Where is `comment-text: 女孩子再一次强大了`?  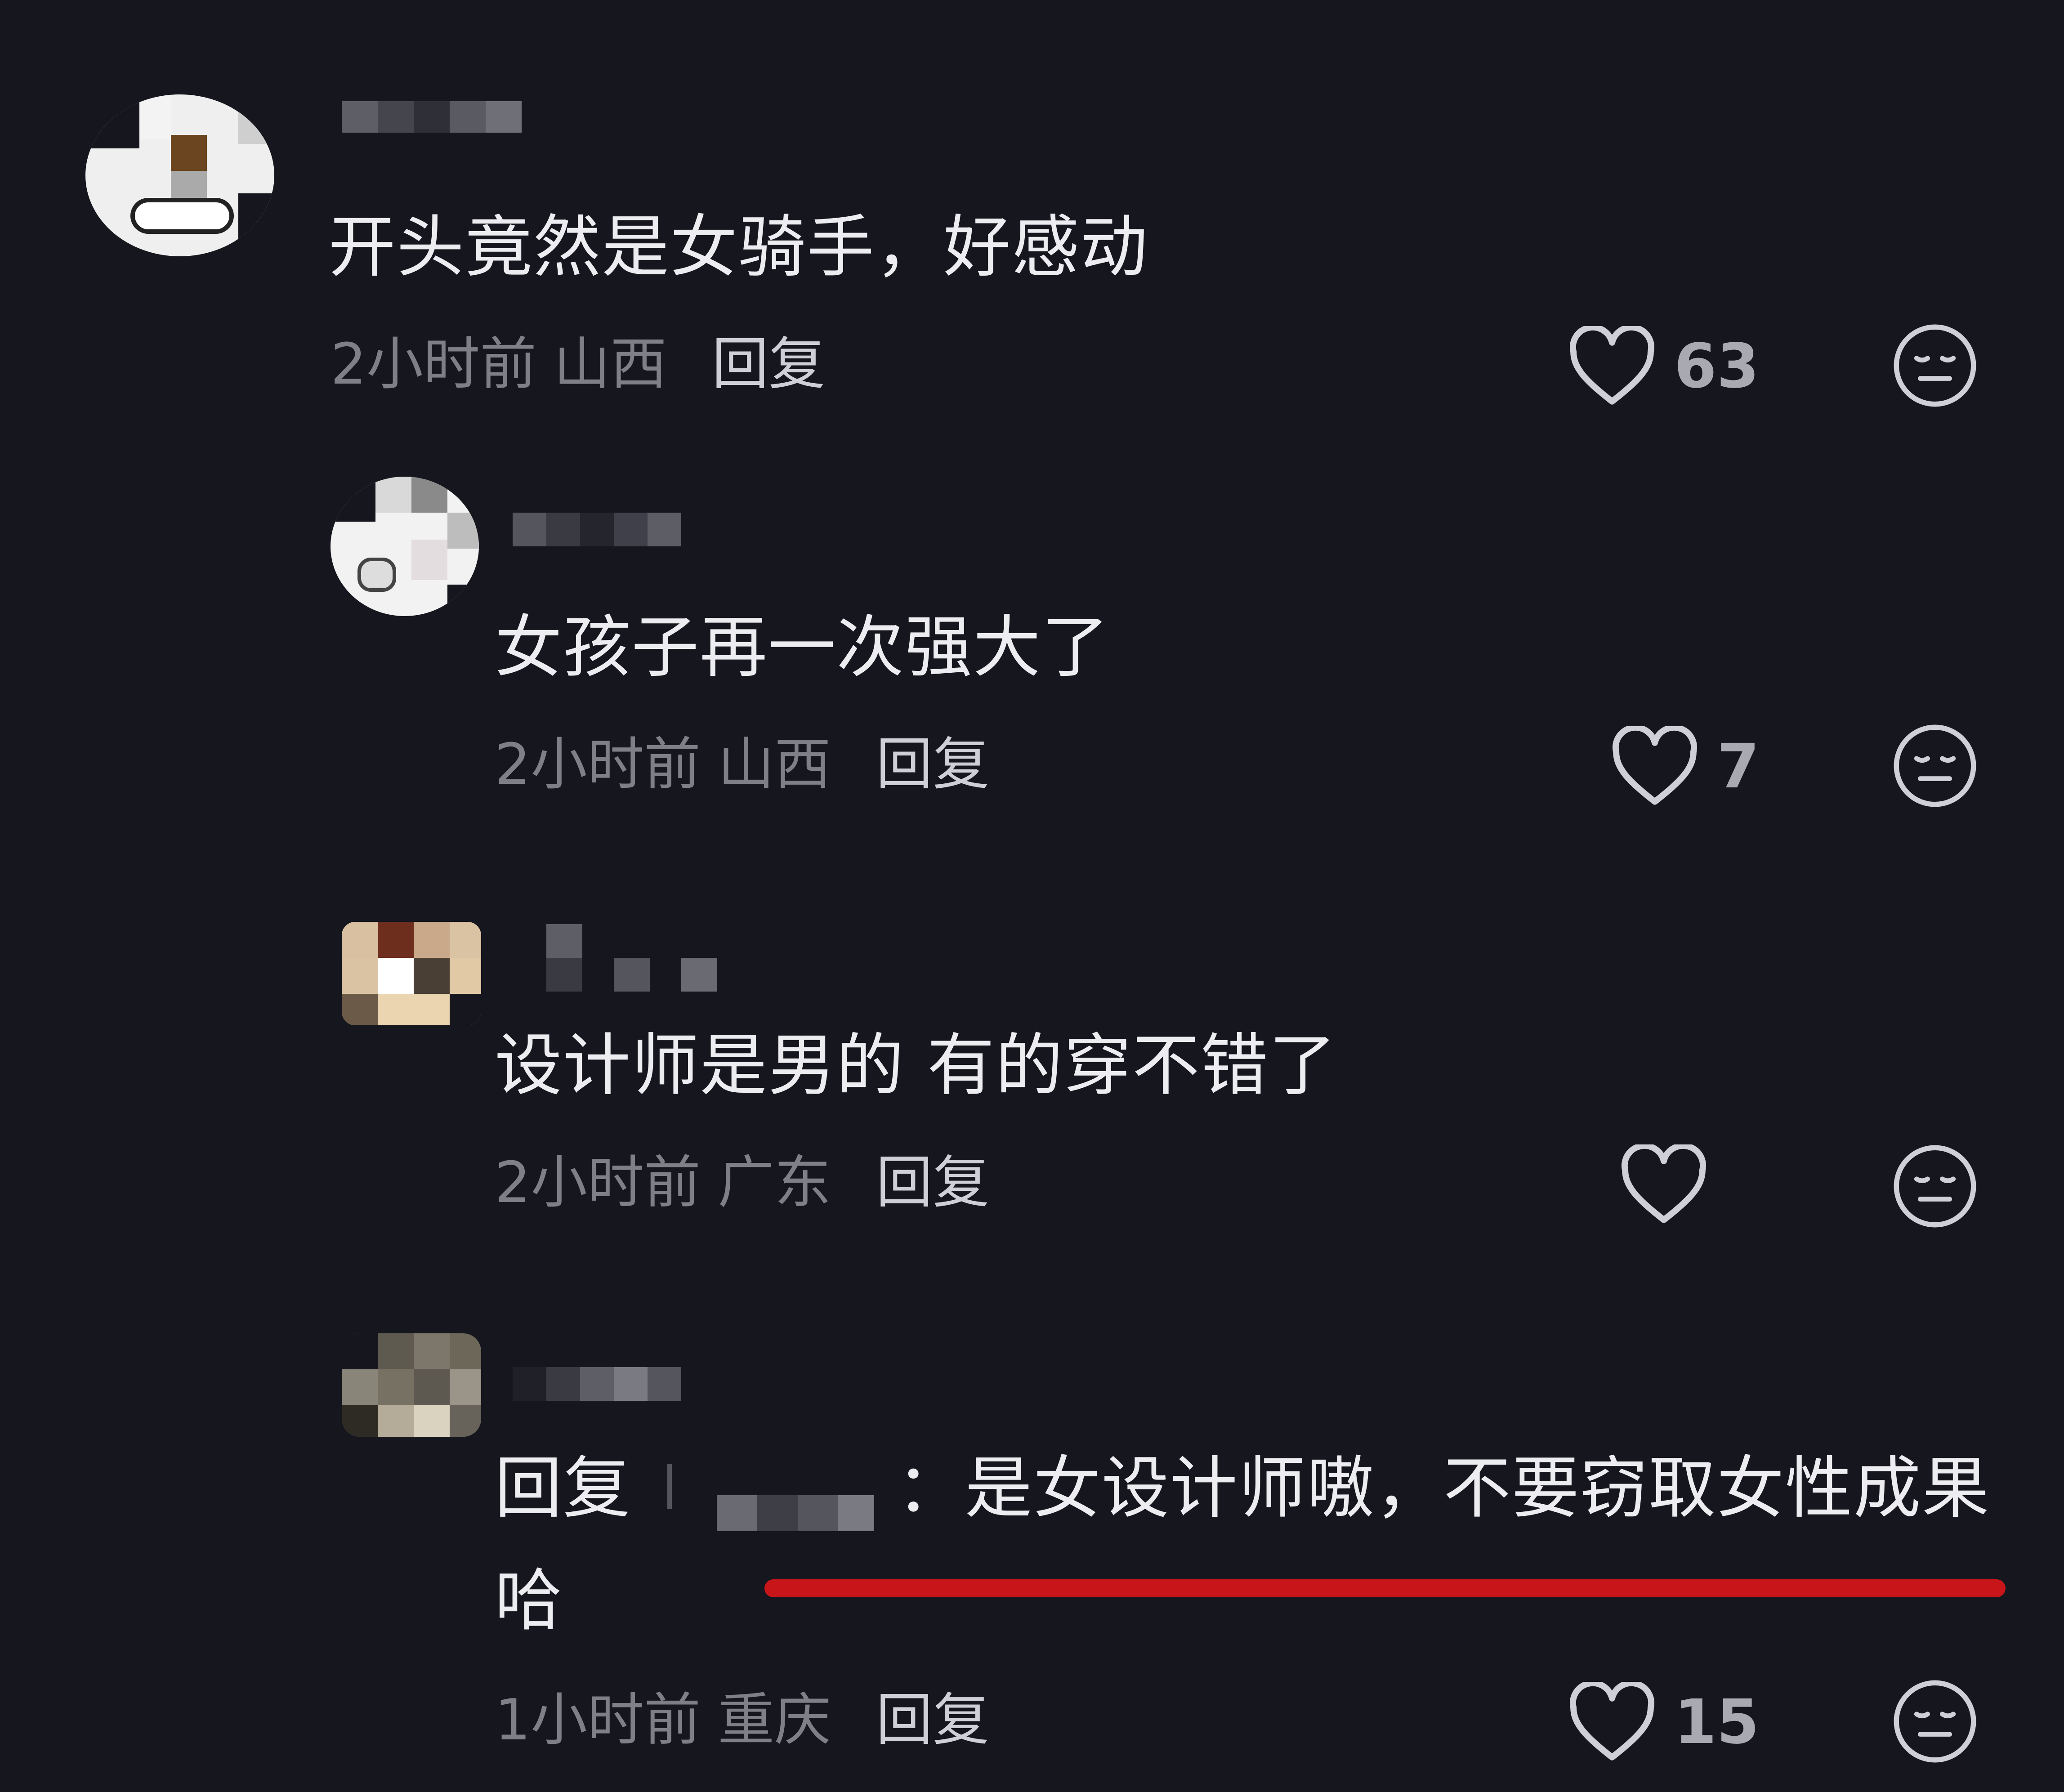 comment-text: 女孩子再一次强大了 is located at coordinates (803, 648).